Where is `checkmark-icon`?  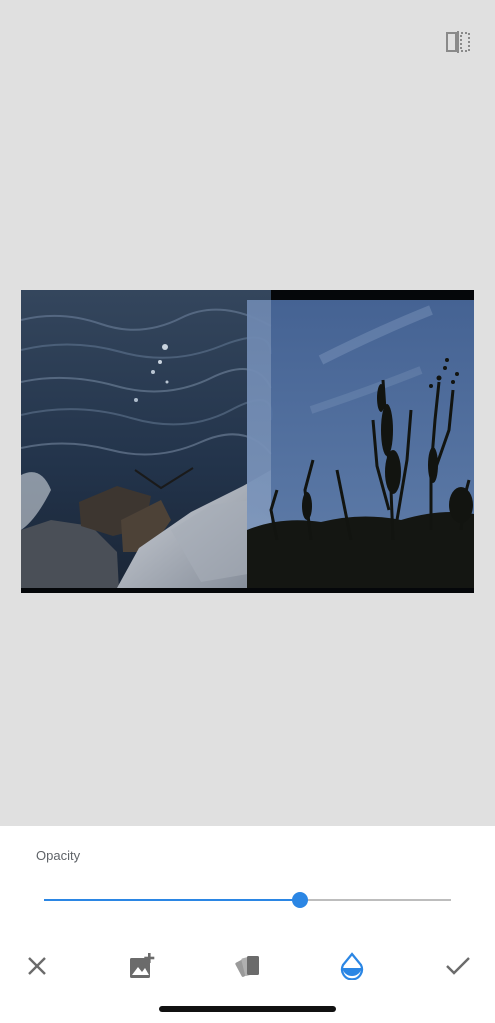
checkmark-icon is located at coordinates (458, 968).